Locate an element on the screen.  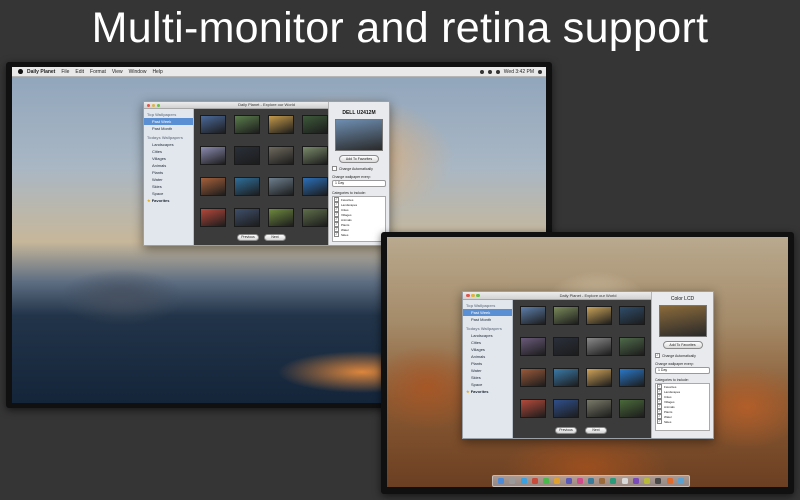
menu-view: View is located at coordinates (117, 72).